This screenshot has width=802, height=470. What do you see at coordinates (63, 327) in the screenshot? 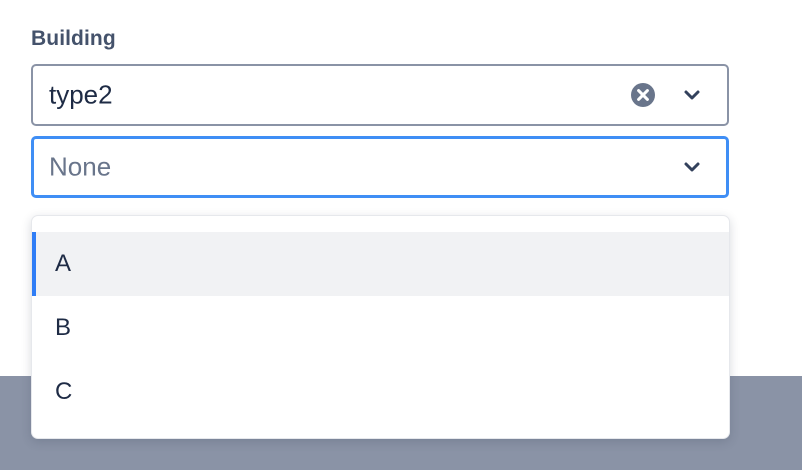
I see `option-label: B` at bounding box center [63, 327].